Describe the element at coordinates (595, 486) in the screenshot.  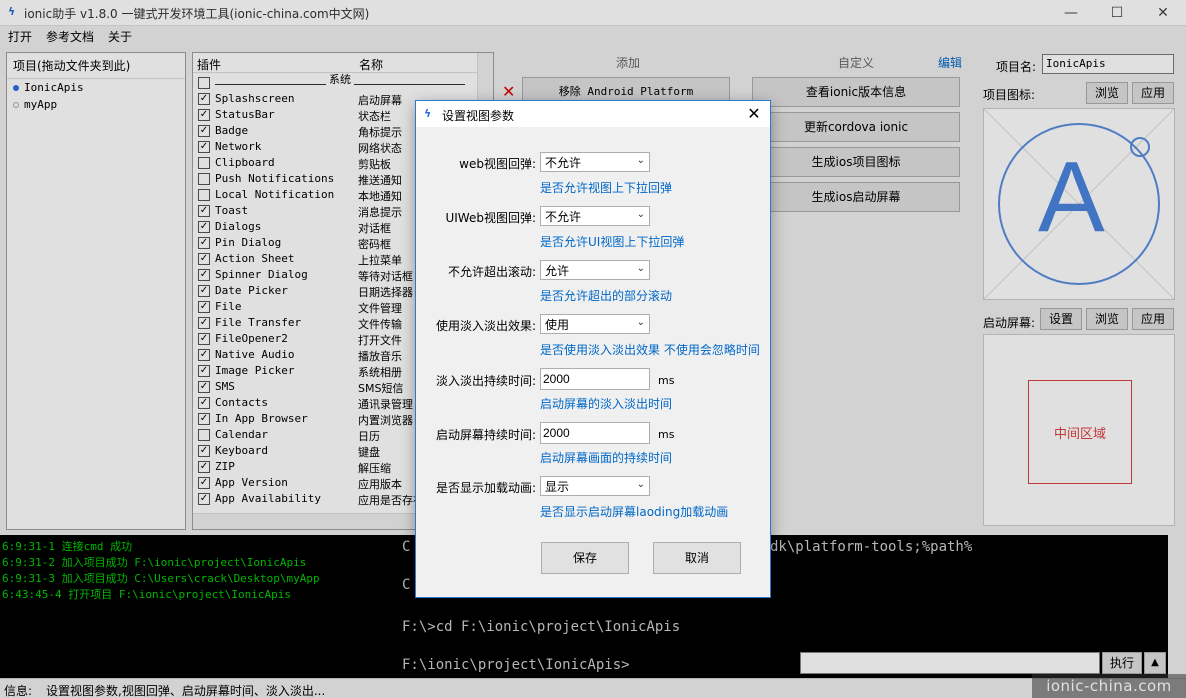
I see `loading-anim-select: 显示 ⌄` at that location.